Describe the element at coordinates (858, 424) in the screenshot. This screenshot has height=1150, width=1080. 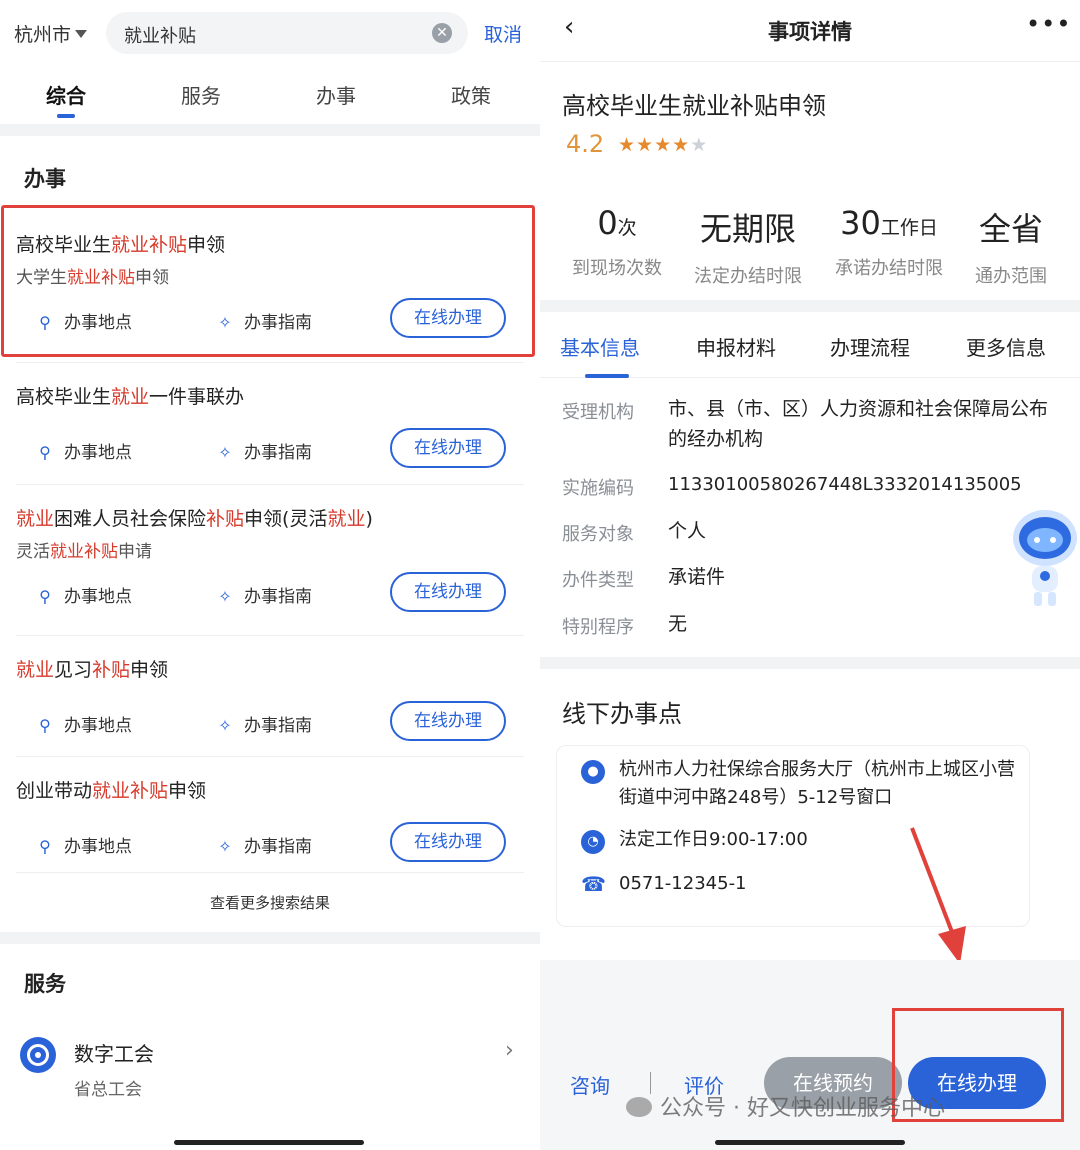
I see `info-value: 市、县（市、区）人力资源和社会保障局公布的经办机构` at that location.